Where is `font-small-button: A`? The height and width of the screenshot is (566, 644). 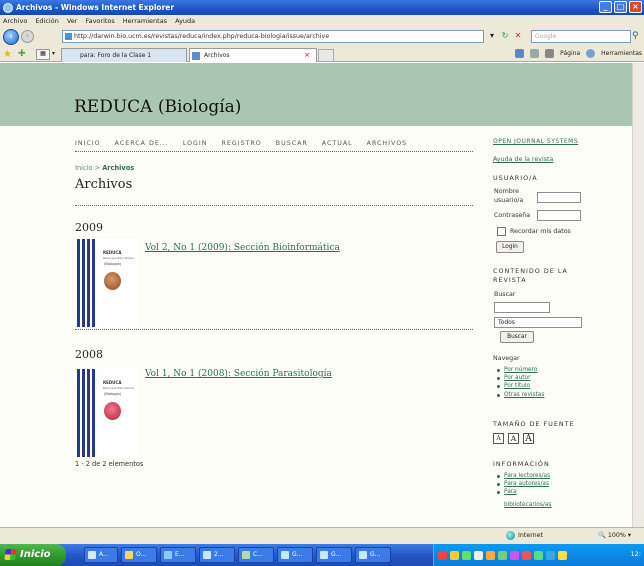
font-small-button: A is located at coordinates (498, 438).